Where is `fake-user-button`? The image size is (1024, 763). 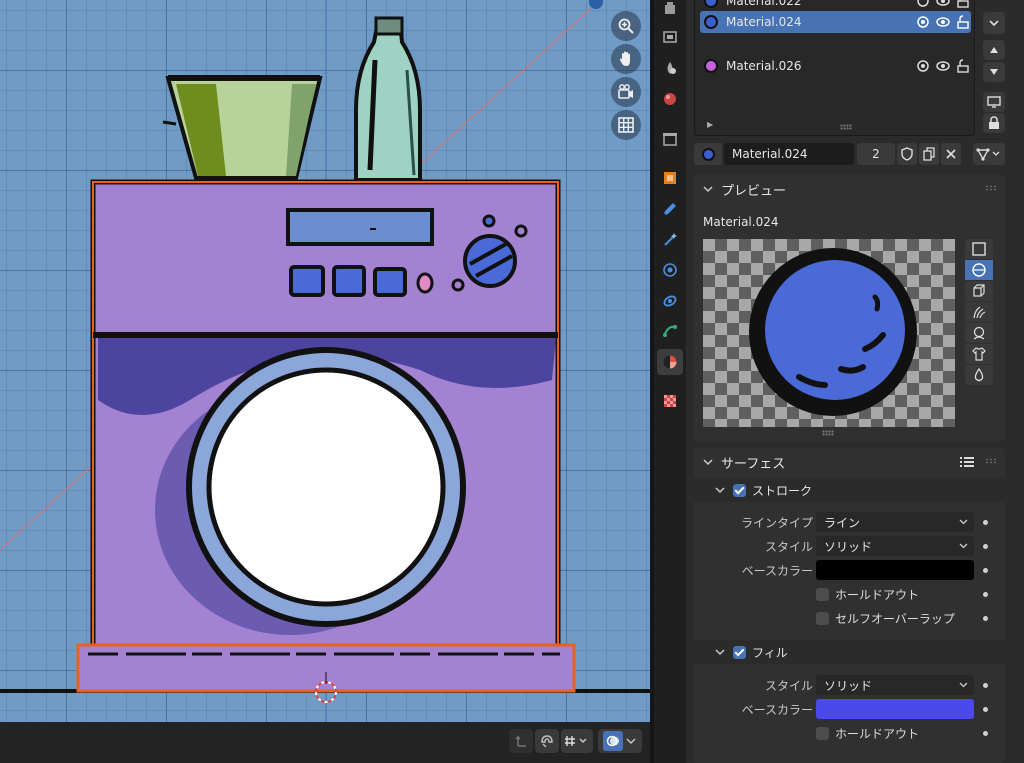
fake-user-button is located at coordinates (907, 154).